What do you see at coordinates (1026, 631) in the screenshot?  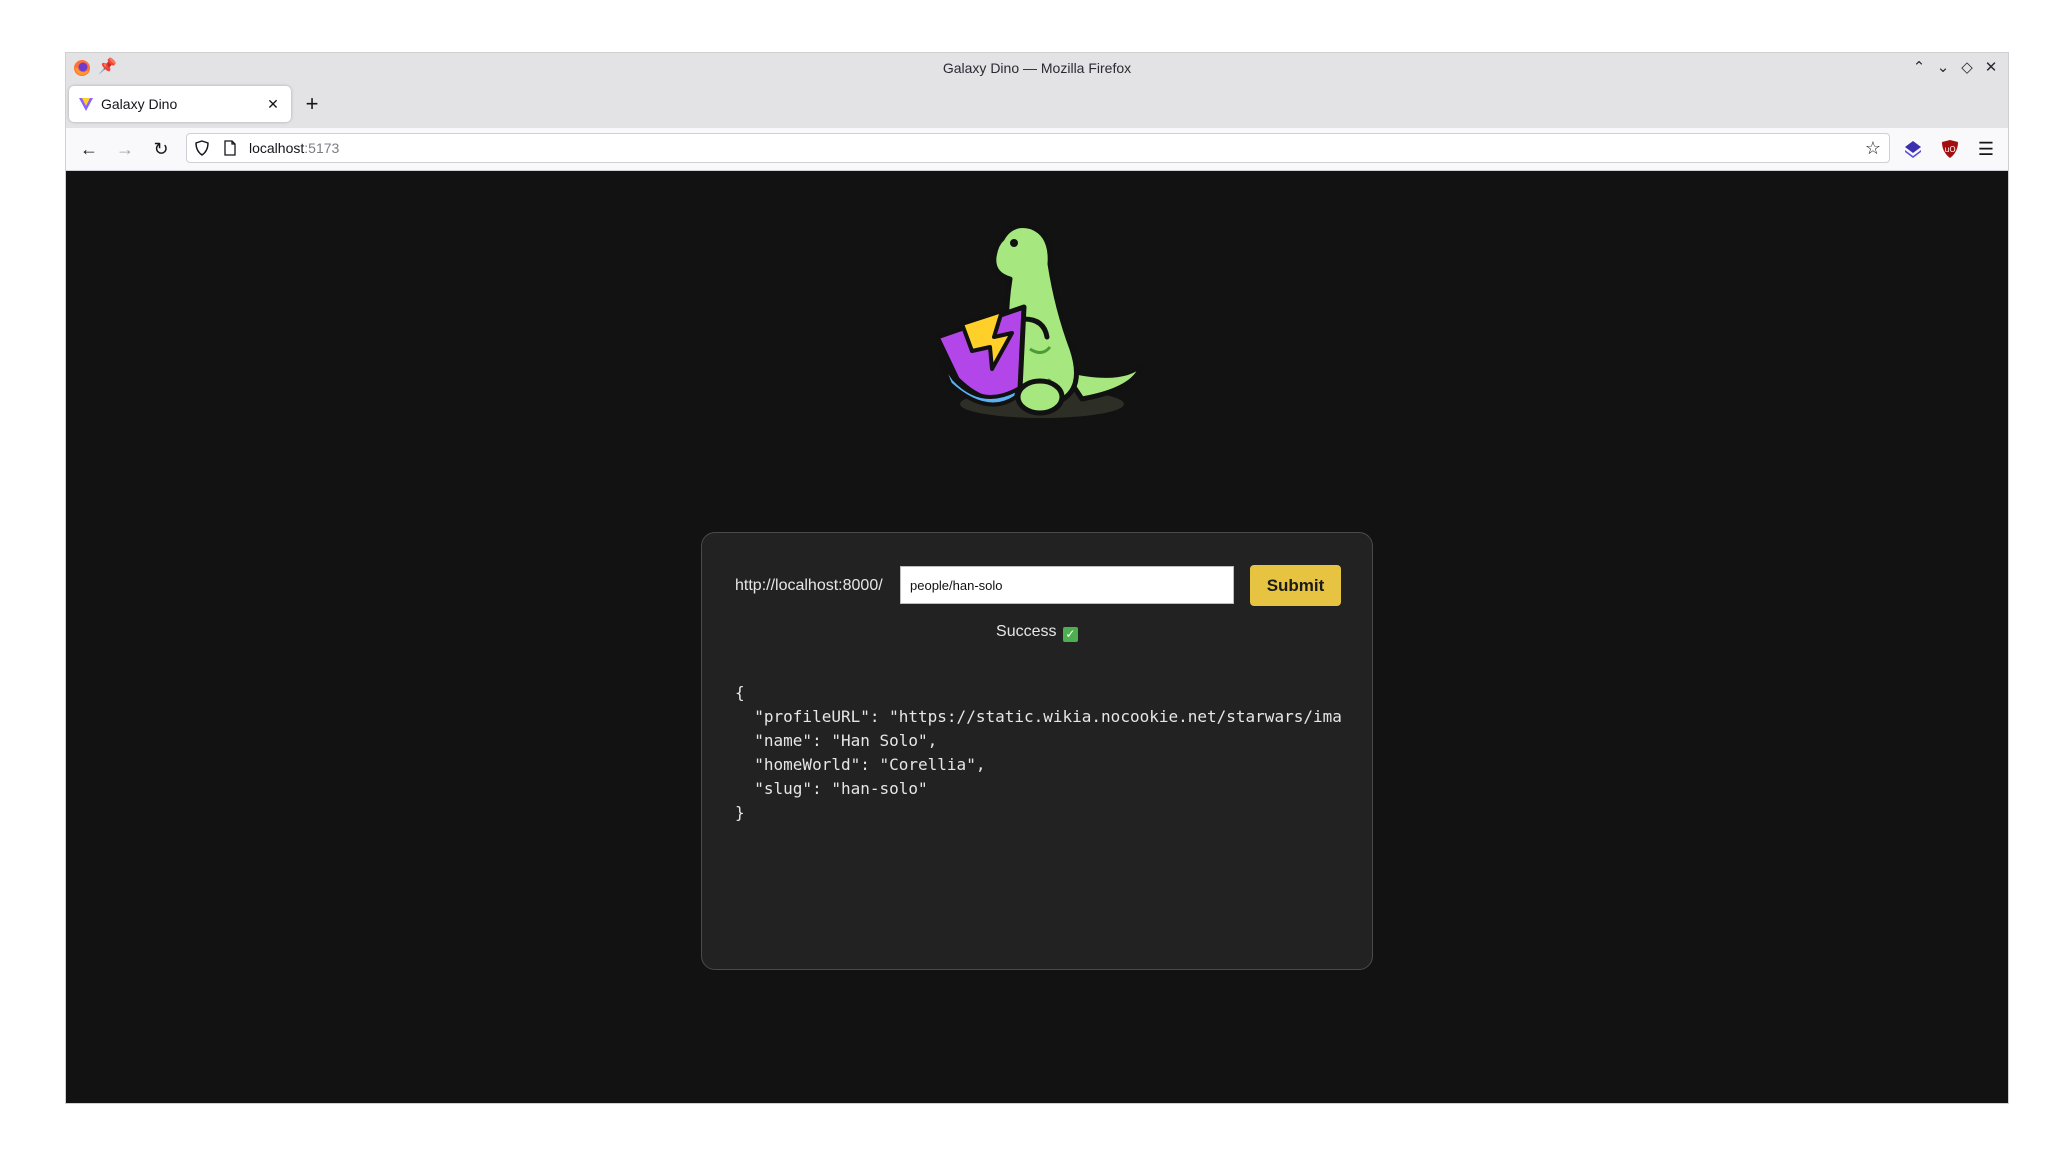 I see `status-text: Success` at bounding box center [1026, 631].